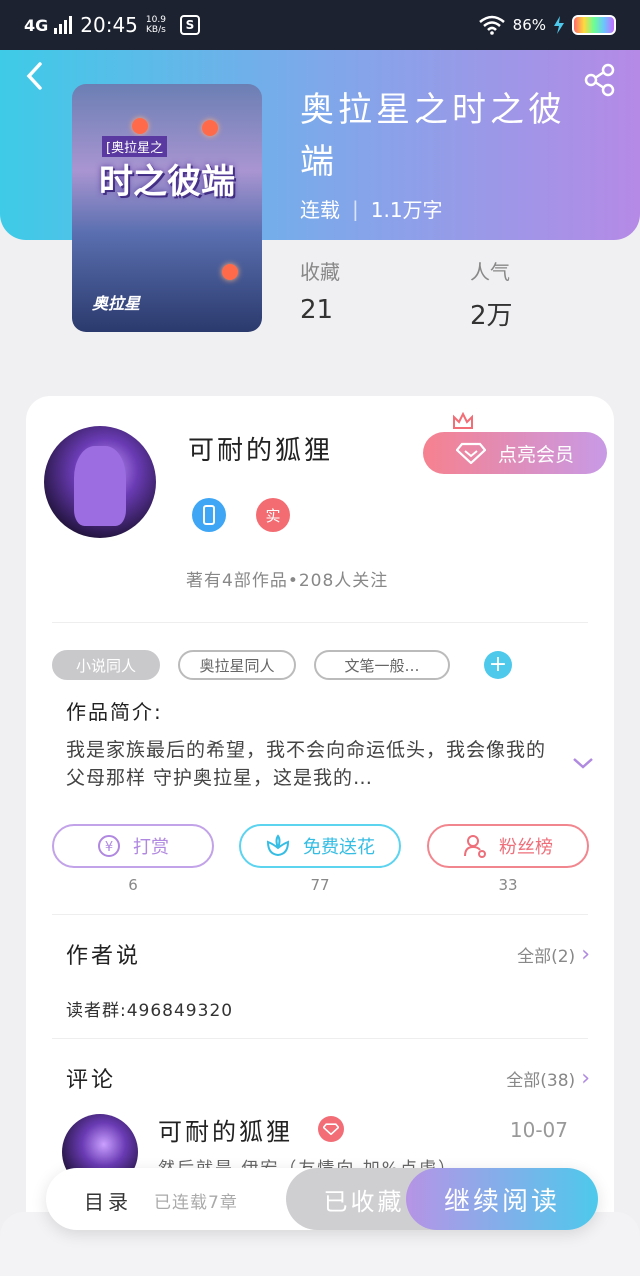  What do you see at coordinates (498, 665) in the screenshot?
I see `add-tag-button: +` at bounding box center [498, 665].